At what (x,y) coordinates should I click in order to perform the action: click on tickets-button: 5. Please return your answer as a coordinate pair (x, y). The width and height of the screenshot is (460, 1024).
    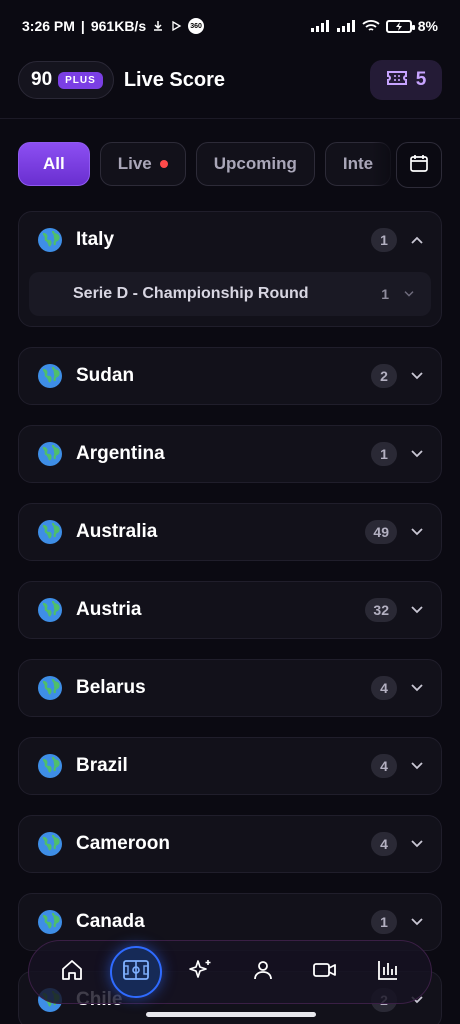
    Looking at the image, I should click on (406, 80).